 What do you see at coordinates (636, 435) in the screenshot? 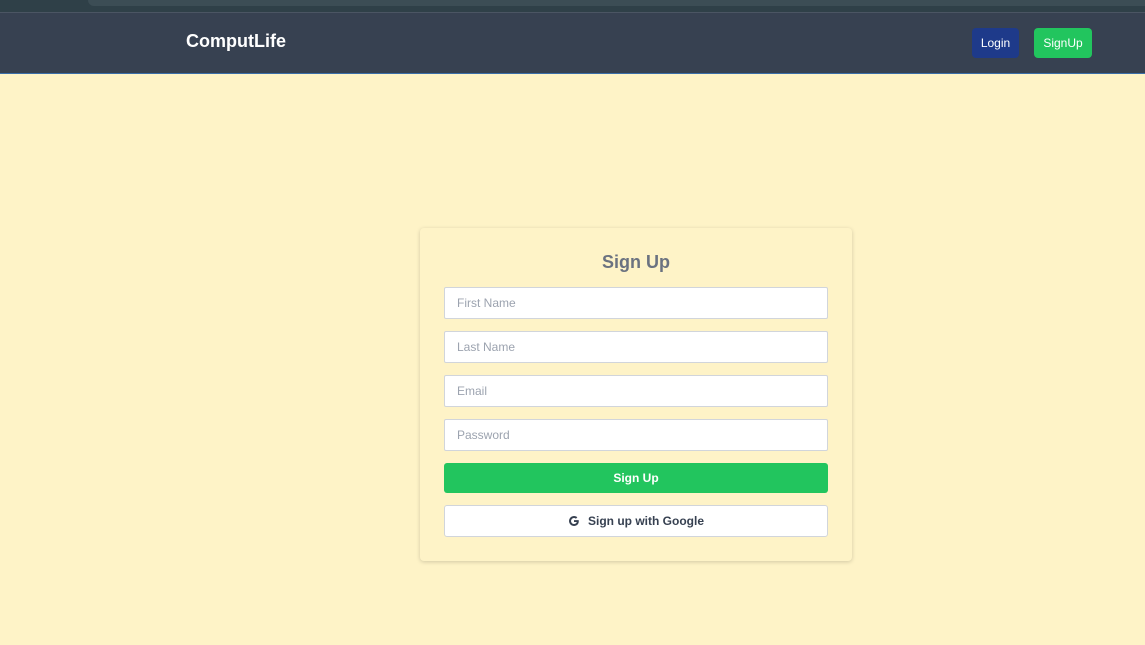
I see `password-input` at bounding box center [636, 435].